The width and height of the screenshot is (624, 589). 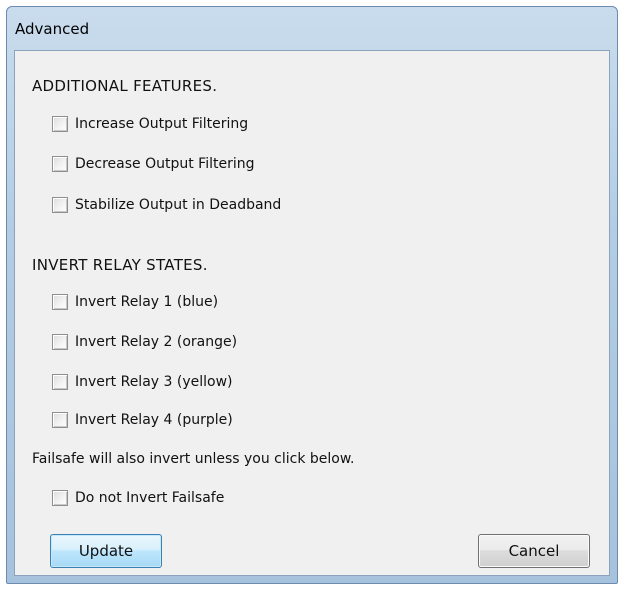 I want to click on invert-relay-1-checkbox: Invert Relay 1 (blue), so click(x=135, y=302).